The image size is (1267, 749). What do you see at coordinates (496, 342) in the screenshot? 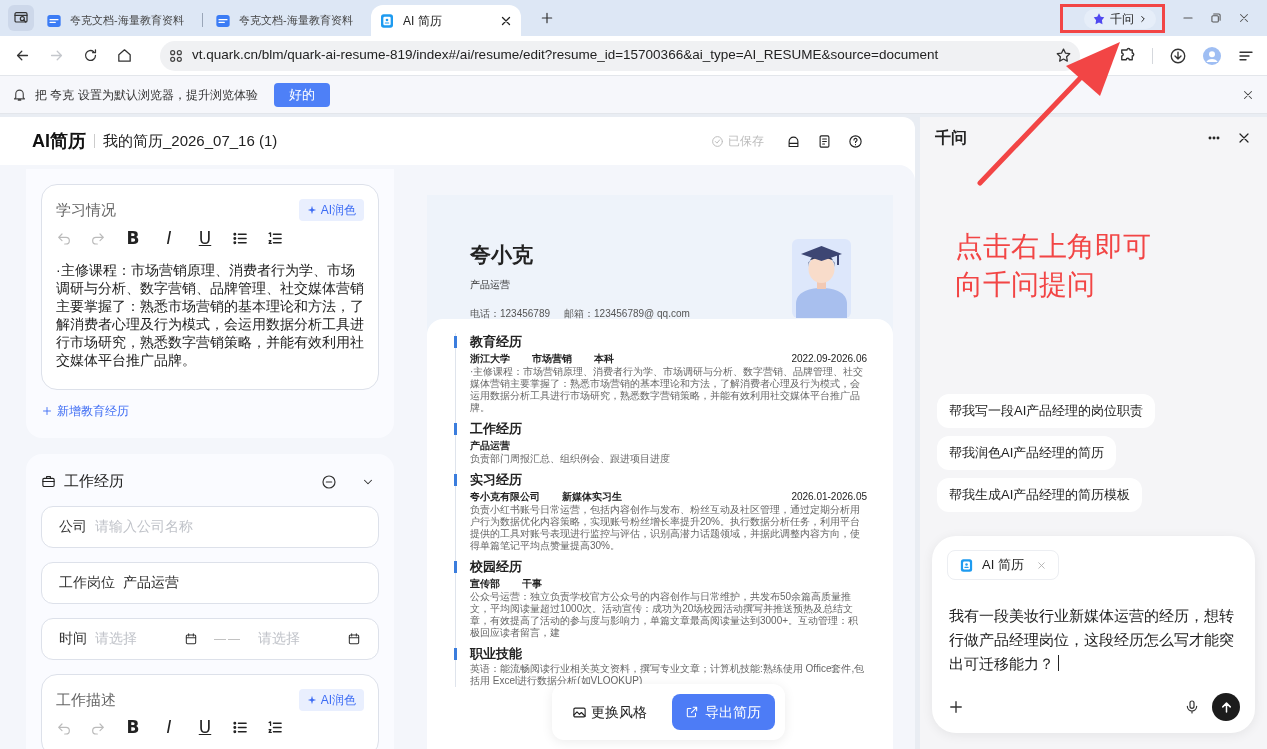
I see `resume-section-title: 教育经历` at bounding box center [496, 342].